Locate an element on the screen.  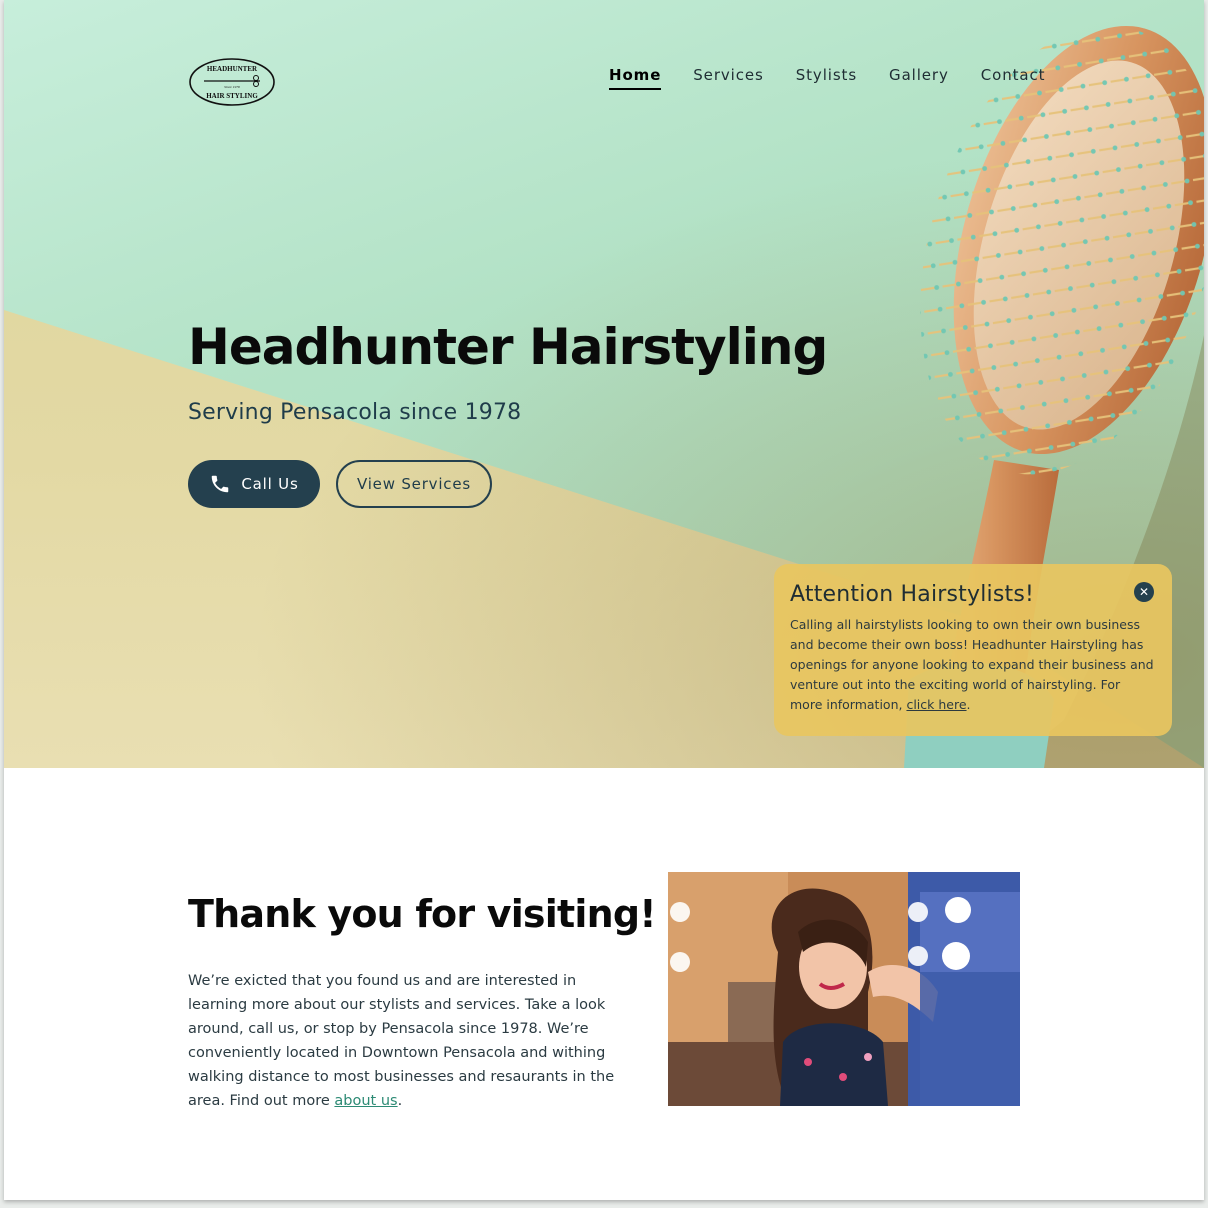
call-us-button: Call Us is located at coordinates (254, 484).